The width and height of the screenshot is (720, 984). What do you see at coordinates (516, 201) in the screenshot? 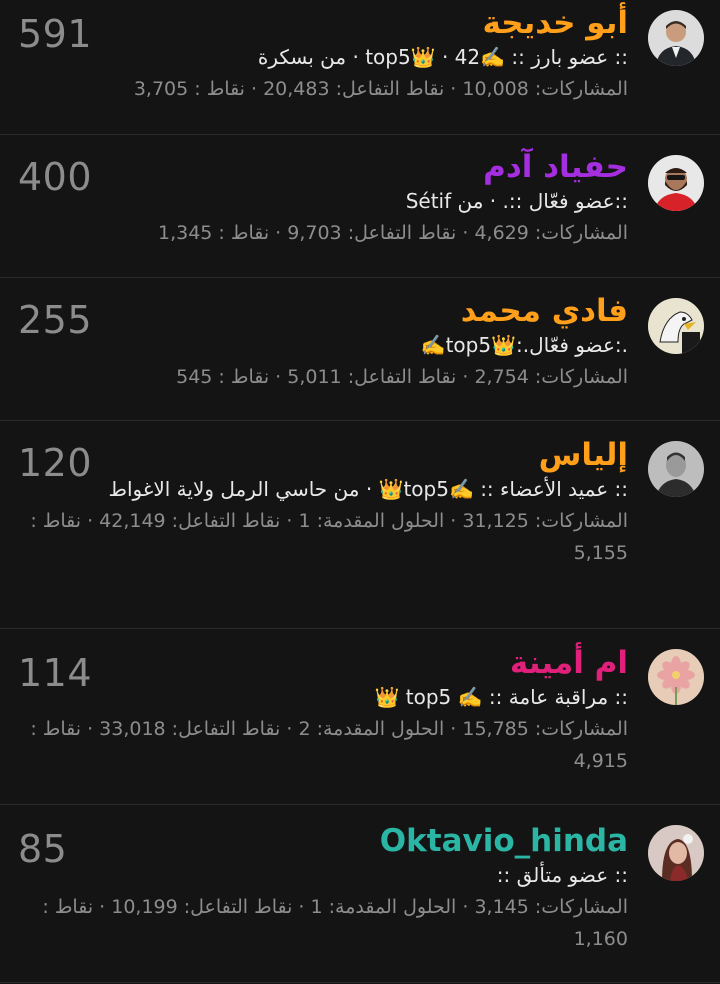
I see `member-rank-info: ::عضو فعّال ::. · من Sétif` at bounding box center [516, 201].